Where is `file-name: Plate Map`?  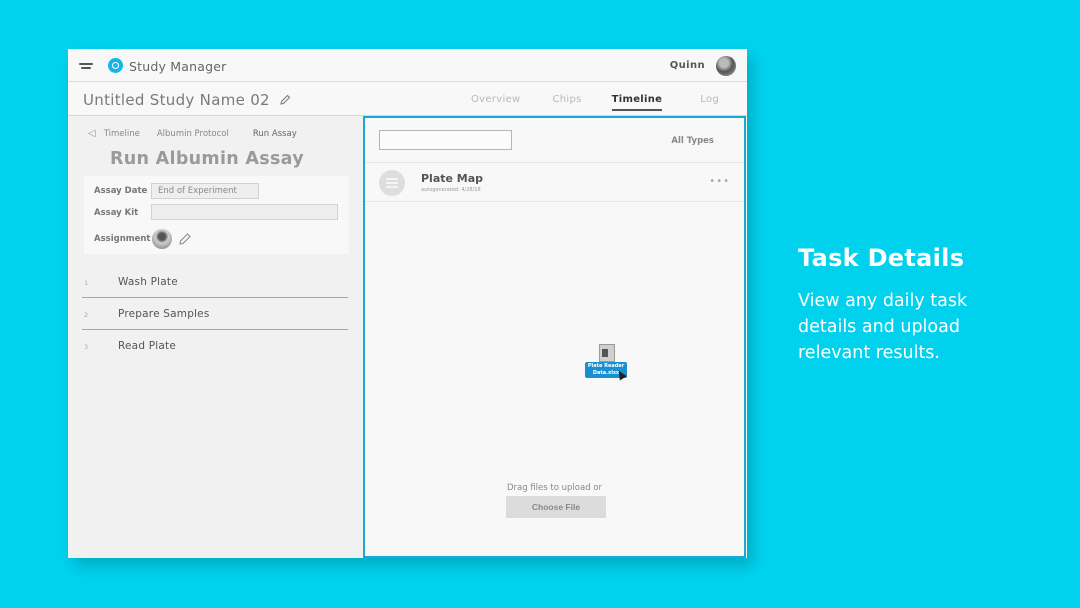 file-name: Plate Map is located at coordinates (452, 178).